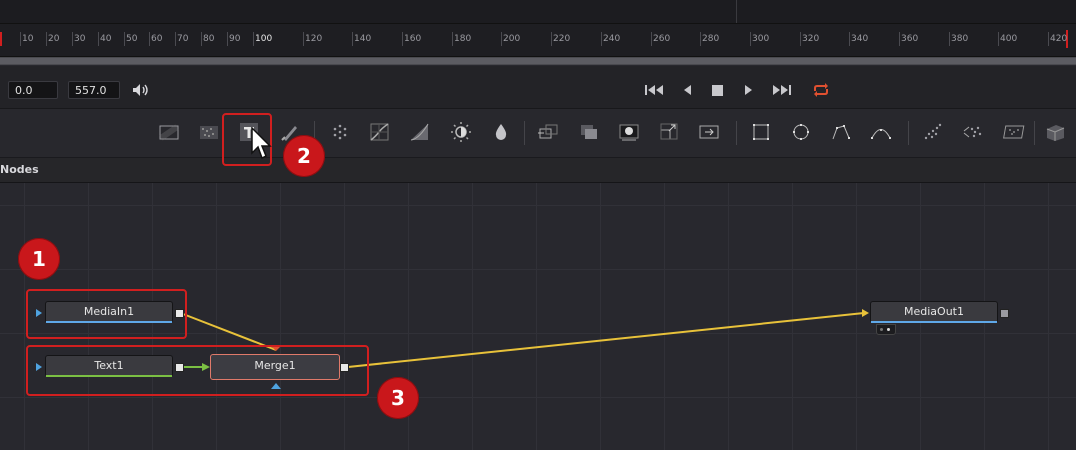  What do you see at coordinates (304, 156) in the screenshot?
I see `step-badge-2: 2` at bounding box center [304, 156].